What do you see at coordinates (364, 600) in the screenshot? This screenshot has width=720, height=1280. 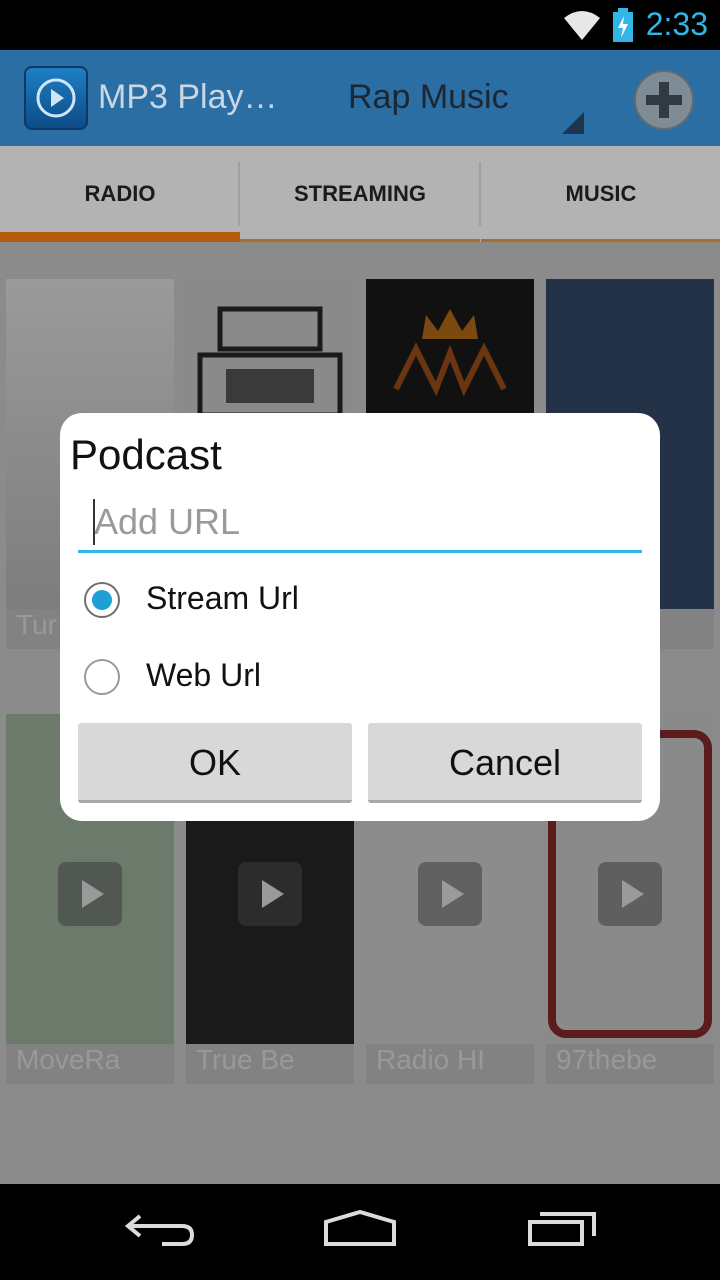 I see `option-stream-url: Stream Url` at bounding box center [364, 600].